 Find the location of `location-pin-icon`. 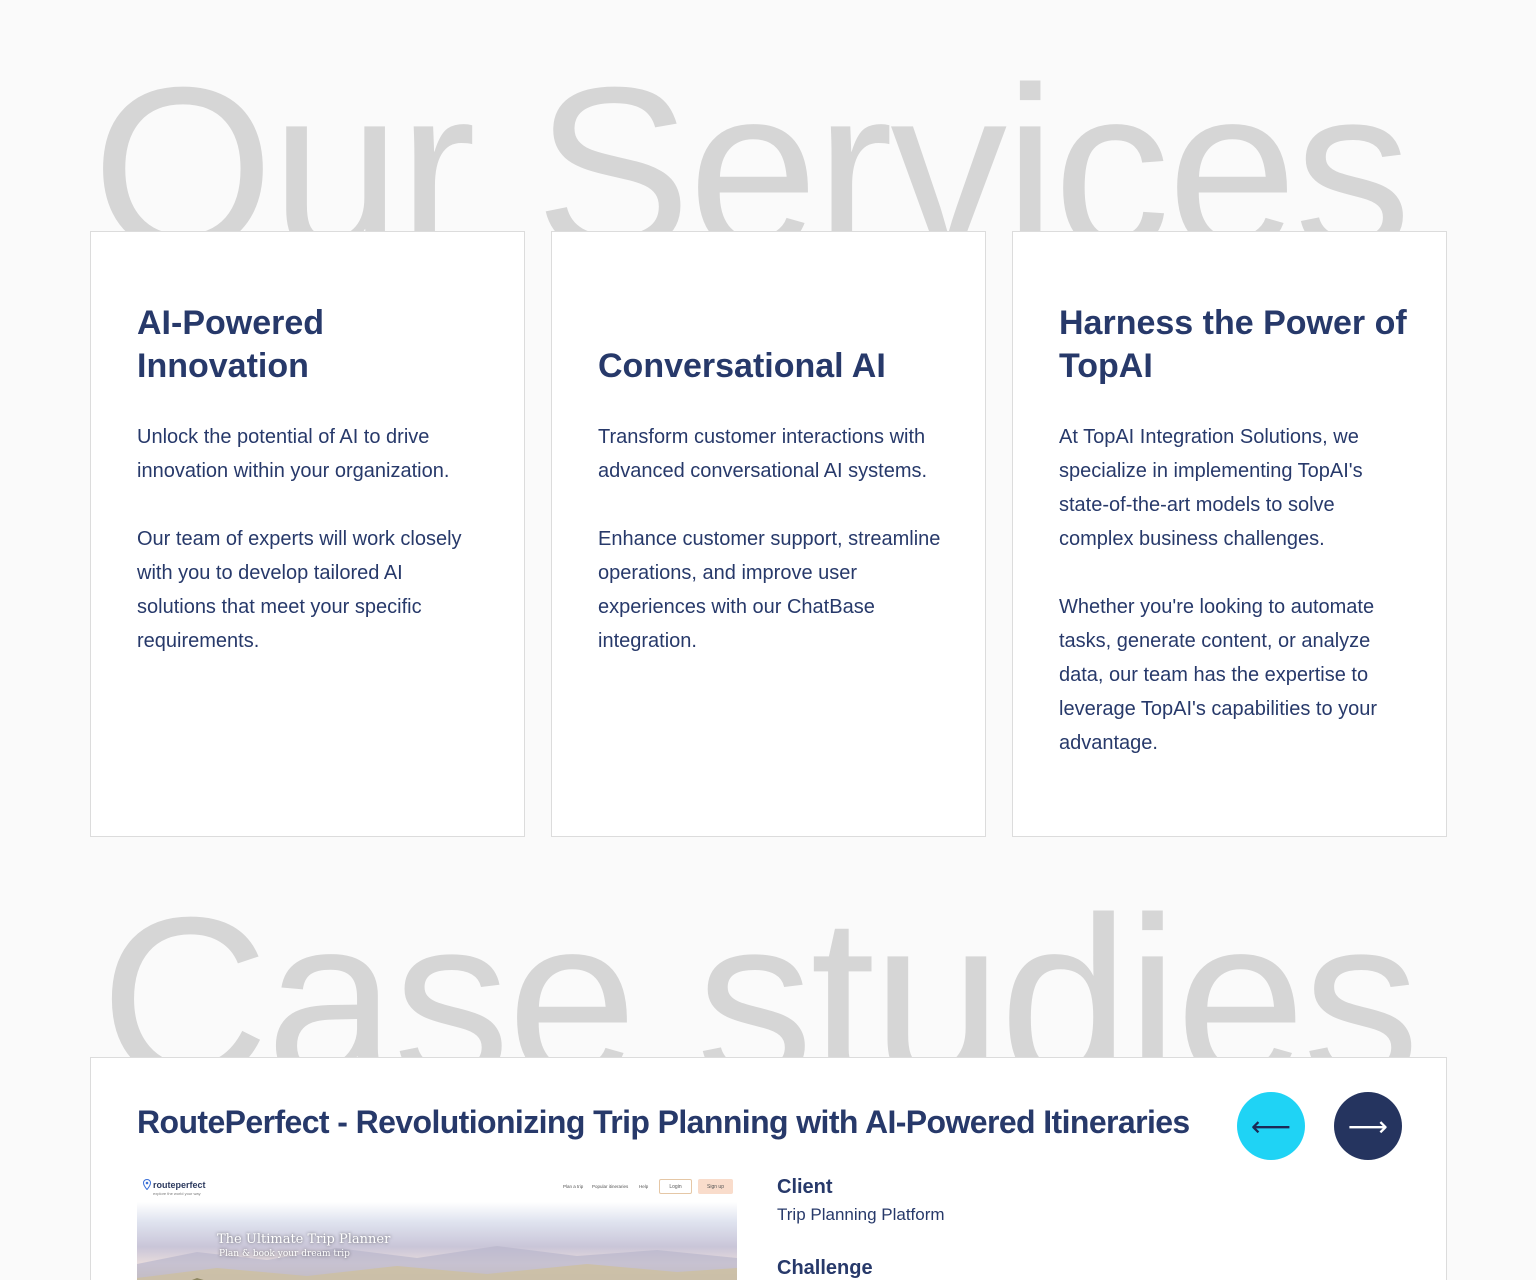

location-pin-icon is located at coordinates (147, 1184).